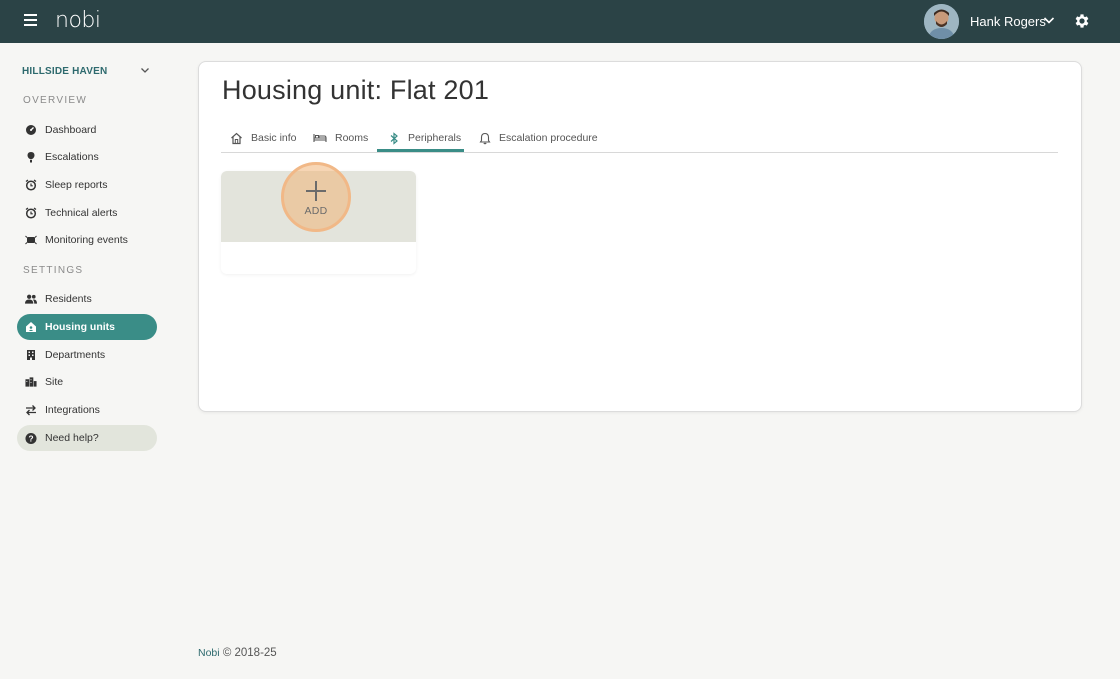 The width and height of the screenshot is (1120, 679). What do you see at coordinates (356, 90) in the screenshot?
I see `page-title: Housing unit: Flat 201` at bounding box center [356, 90].